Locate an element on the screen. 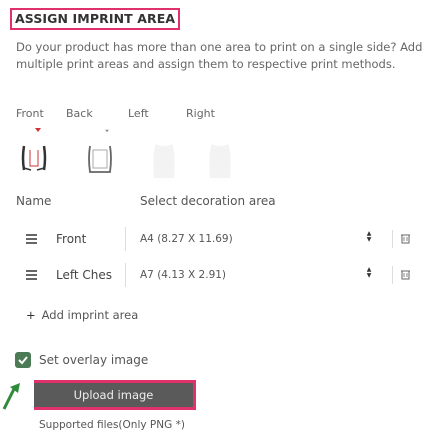 Image resolution: width=448 pixels, height=438 pixels. imprint-row: Left Ches A7 (4.13 X 2.91) ▲ ▼ is located at coordinates (220, 275).